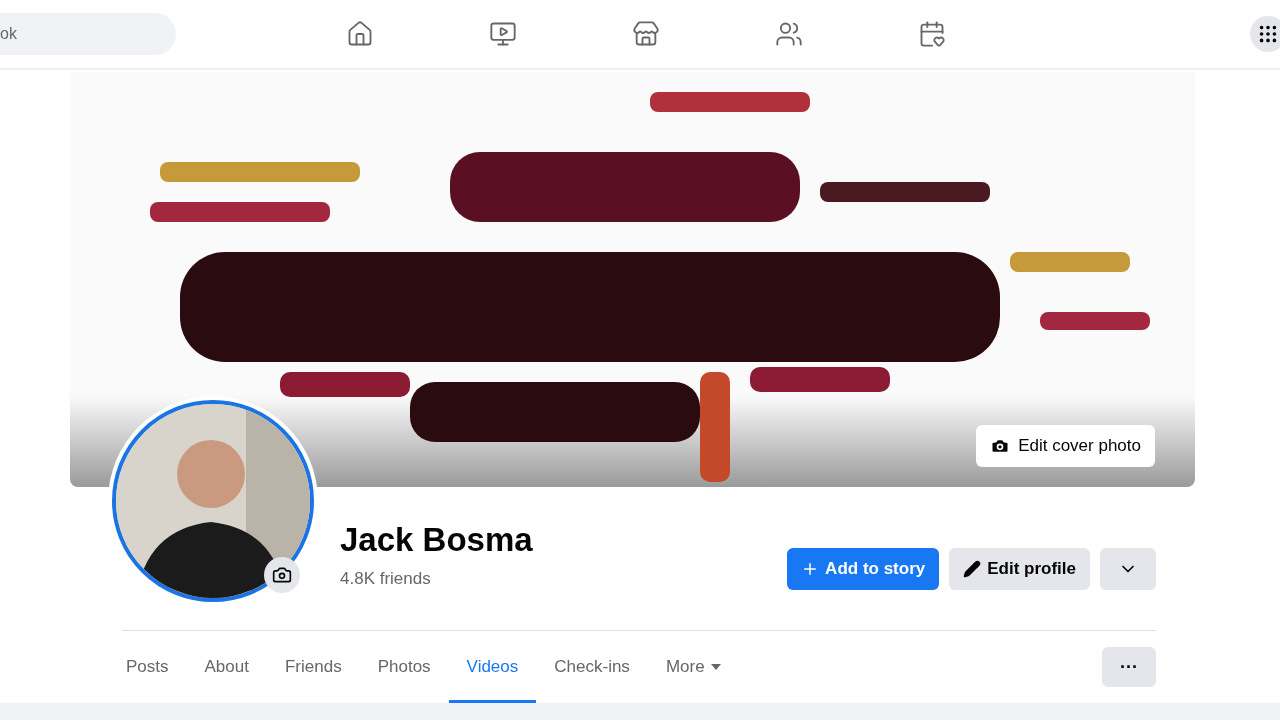 Image resolution: width=1280 pixels, height=720 pixels. What do you see at coordinates (863, 569) in the screenshot?
I see `add-to-story-button: Add to story` at bounding box center [863, 569].